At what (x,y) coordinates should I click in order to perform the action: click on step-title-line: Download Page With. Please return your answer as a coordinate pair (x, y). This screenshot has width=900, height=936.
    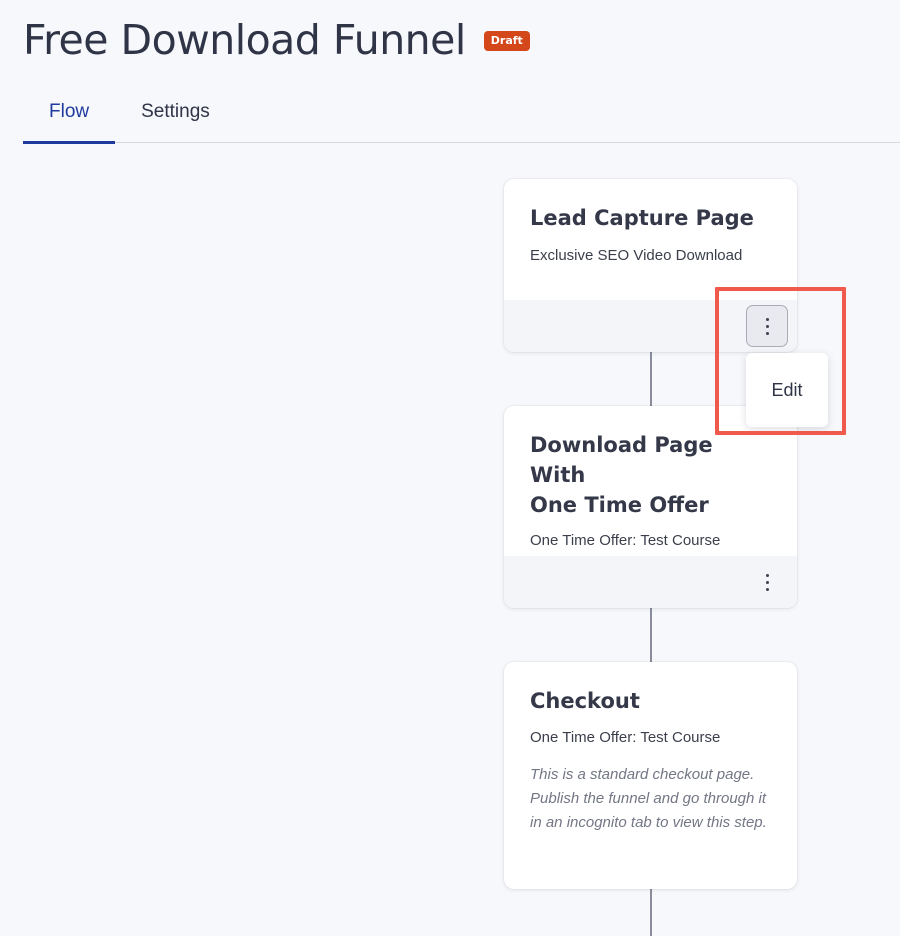
    Looking at the image, I should click on (621, 460).